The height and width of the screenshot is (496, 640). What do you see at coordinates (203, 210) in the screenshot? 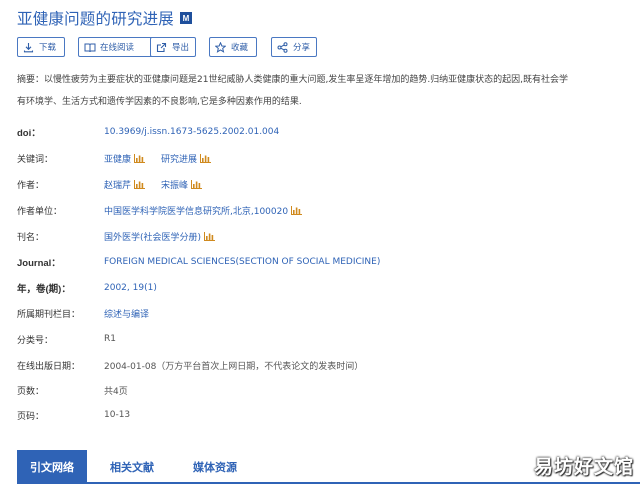
I see `affiliation-link: 中国医学科学院医学信息研究所,北京,100020` at bounding box center [203, 210].